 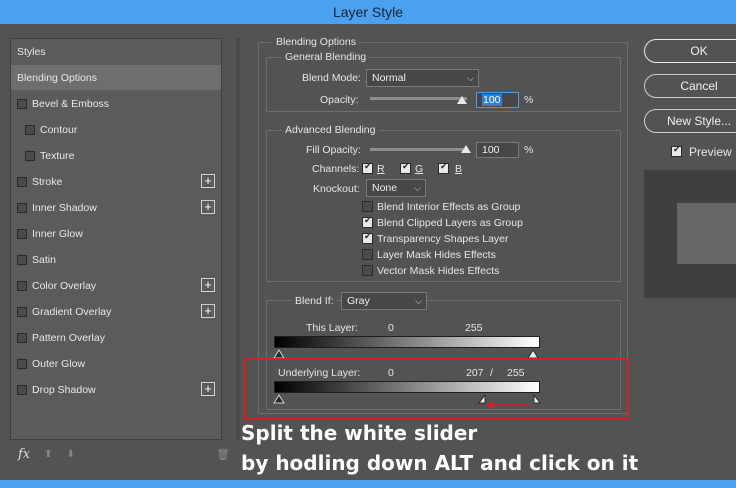 I want to click on styles-item-label: Texture, so click(x=57, y=155).